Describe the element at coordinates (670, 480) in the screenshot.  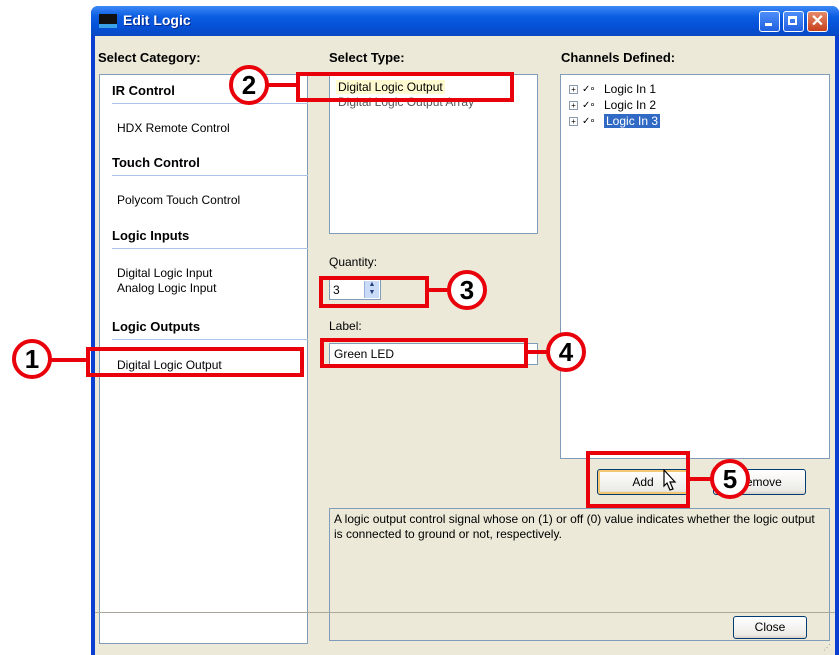
I see `mouse-pointer-icon` at that location.